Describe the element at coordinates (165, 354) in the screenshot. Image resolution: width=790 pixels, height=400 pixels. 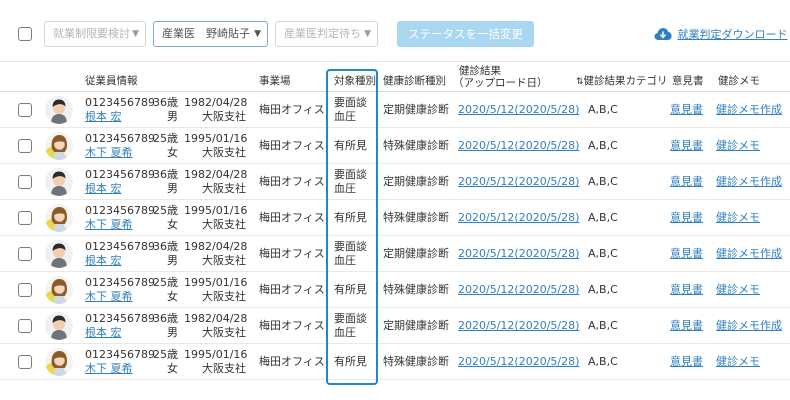
I see `employee-age: 25歳` at that location.